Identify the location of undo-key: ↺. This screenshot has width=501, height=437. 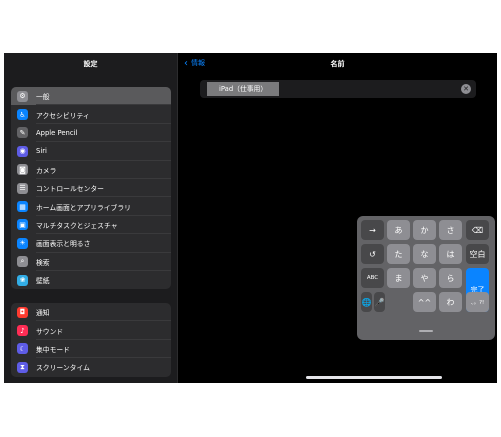
(372, 254).